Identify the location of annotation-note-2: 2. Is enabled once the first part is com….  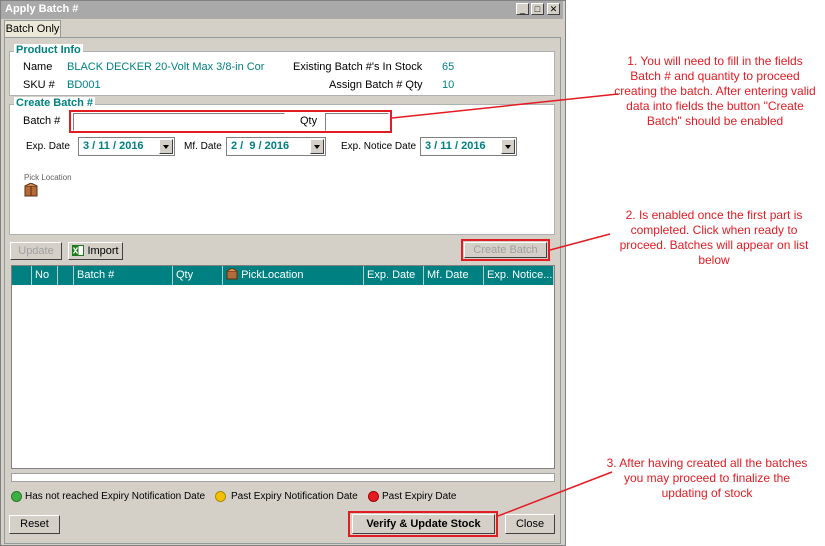
(714, 237).